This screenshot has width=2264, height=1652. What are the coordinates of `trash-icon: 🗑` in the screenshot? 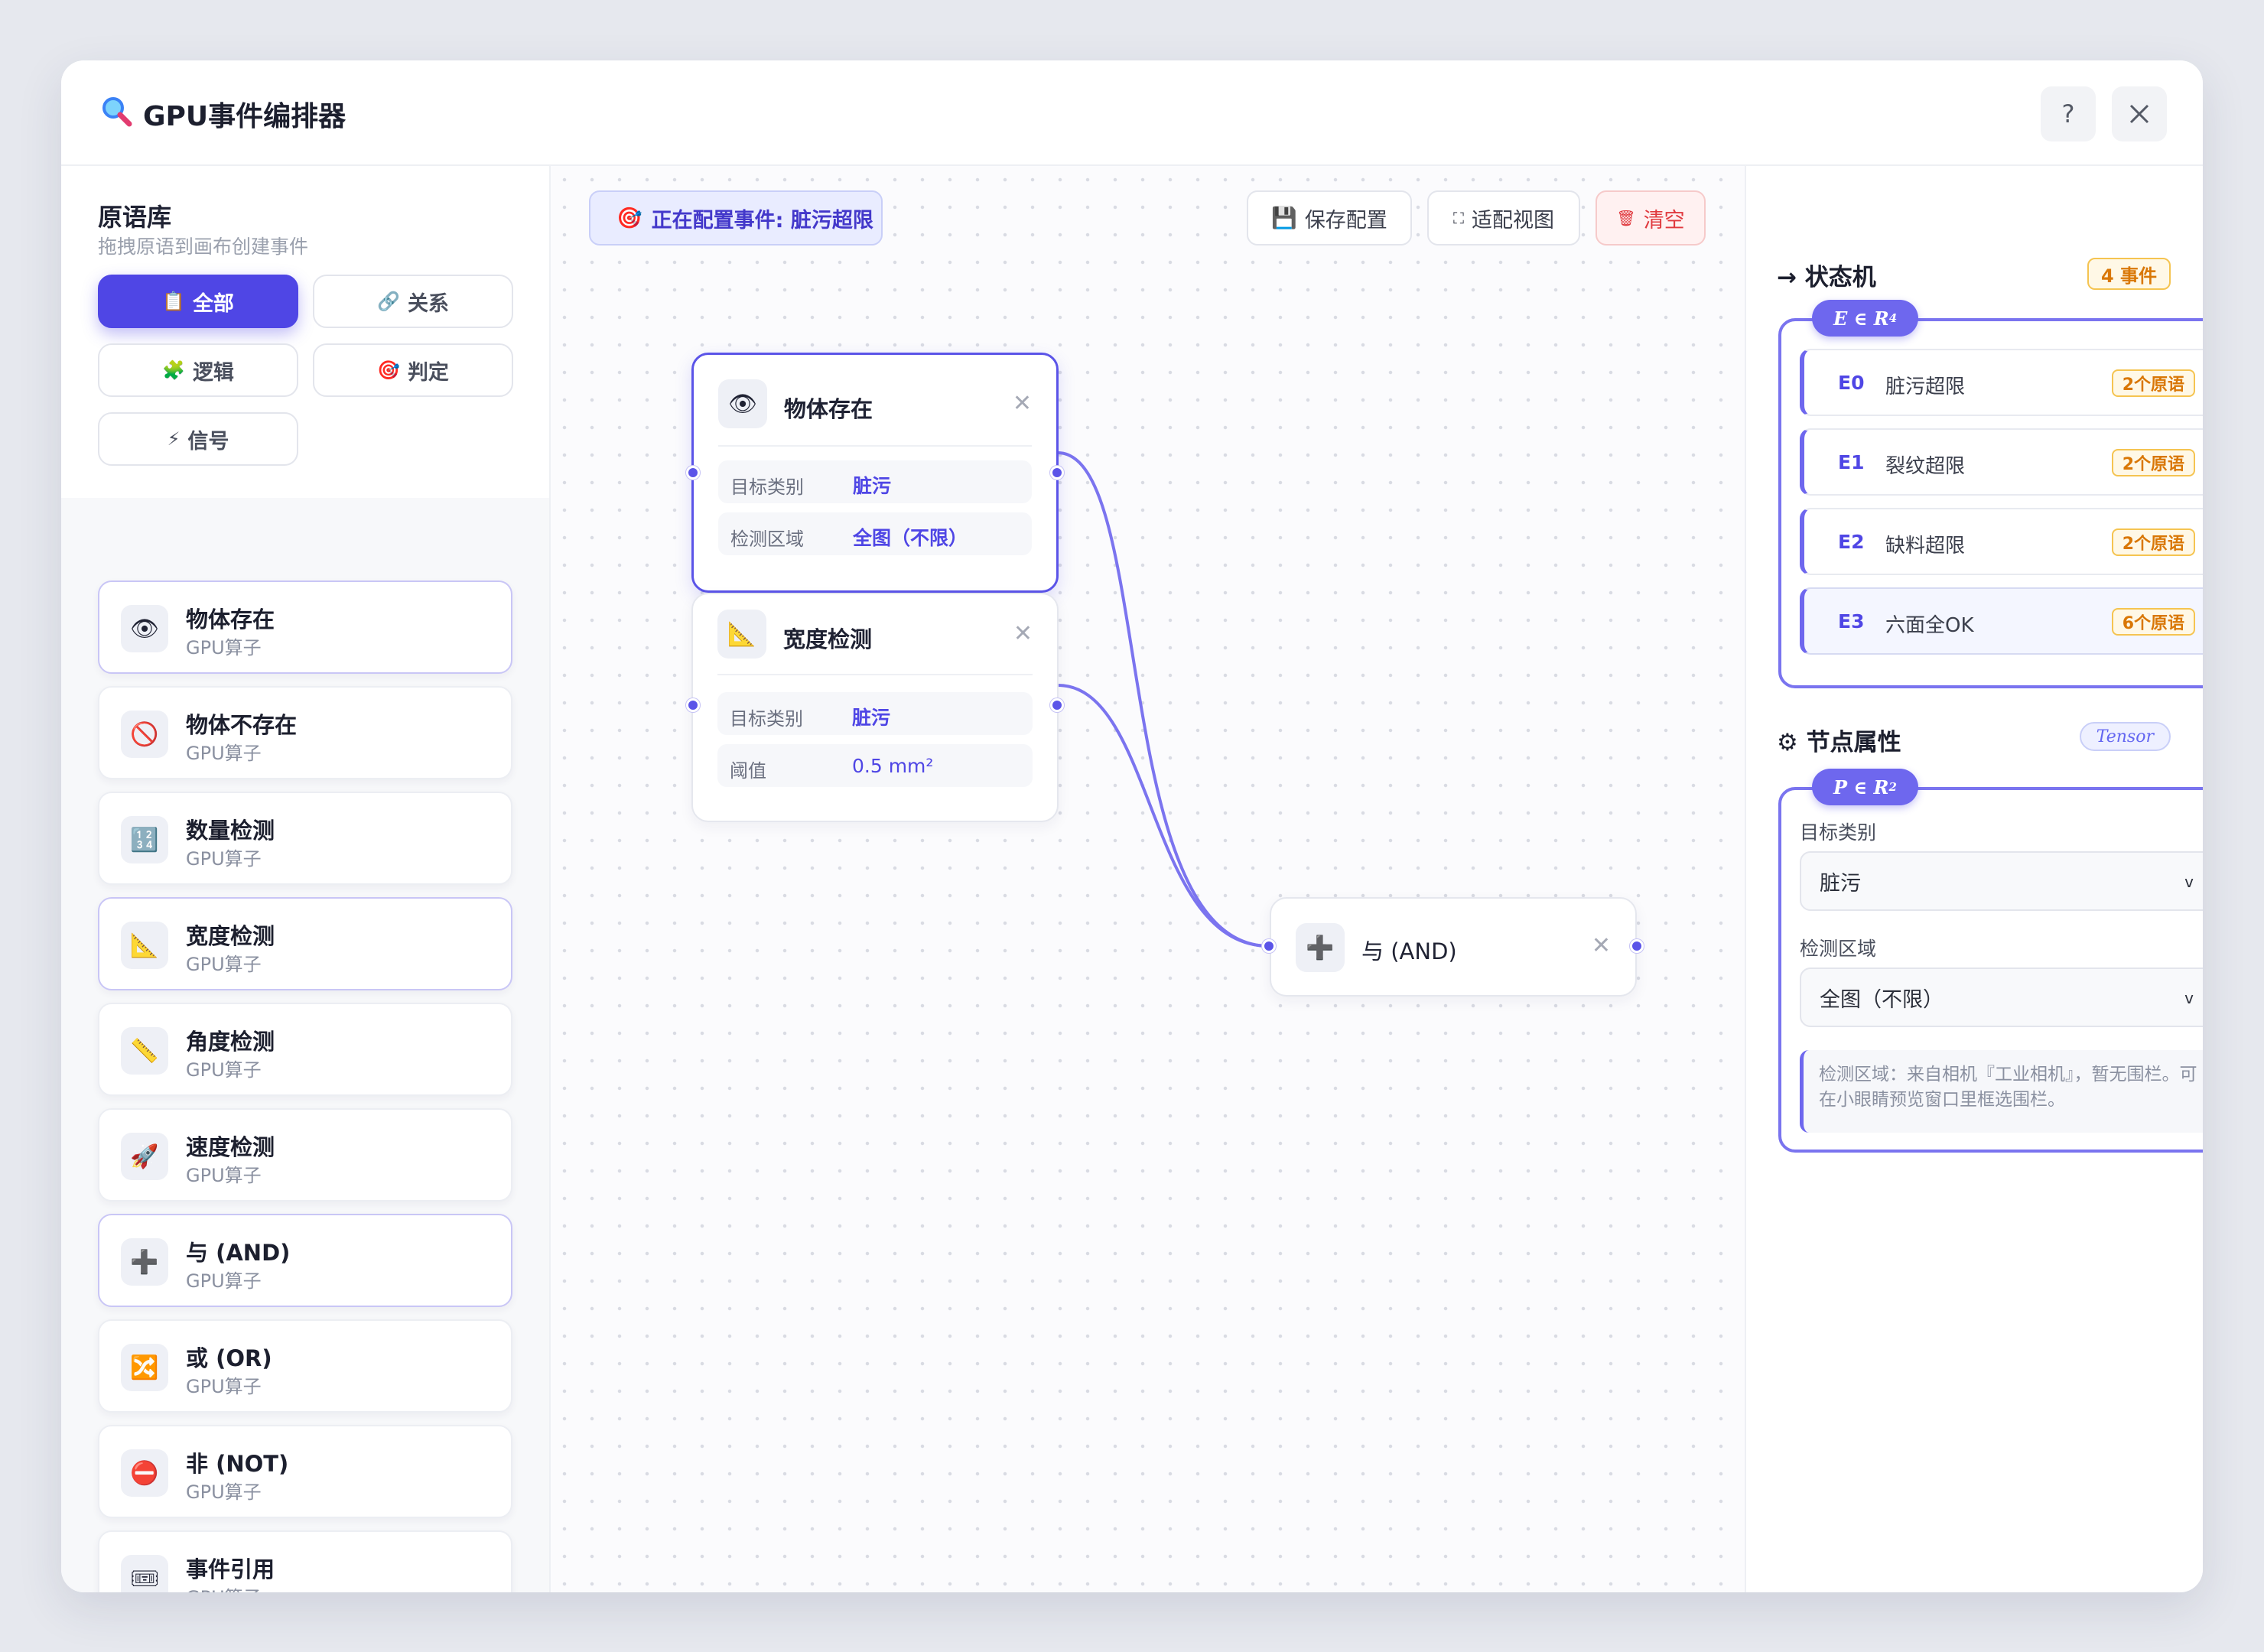 It's located at (1626, 218).